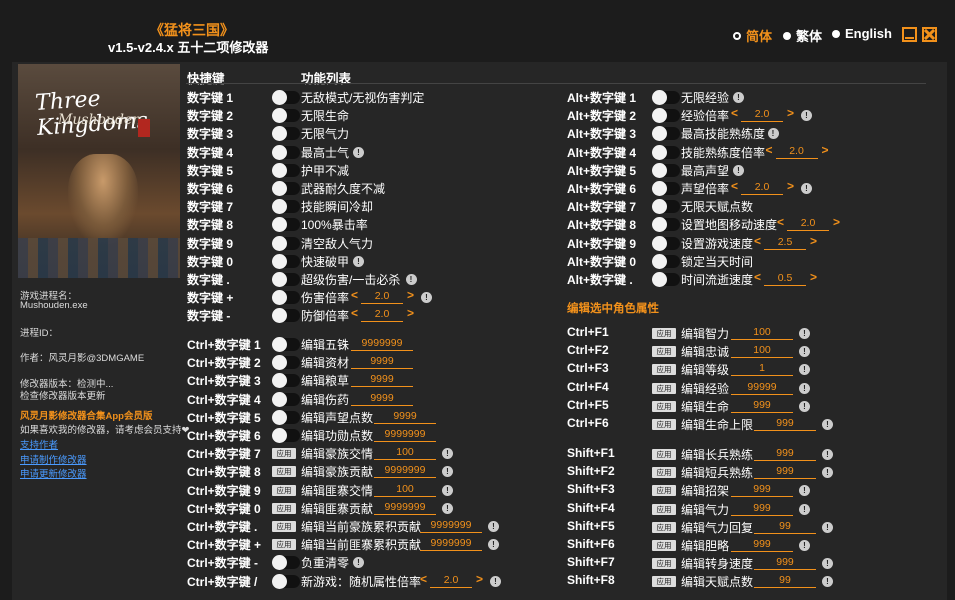 The image size is (955, 600). Describe the element at coordinates (86, 415) in the screenshot. I see `promo-link: 风灵月影修改器合集App会员版` at that location.